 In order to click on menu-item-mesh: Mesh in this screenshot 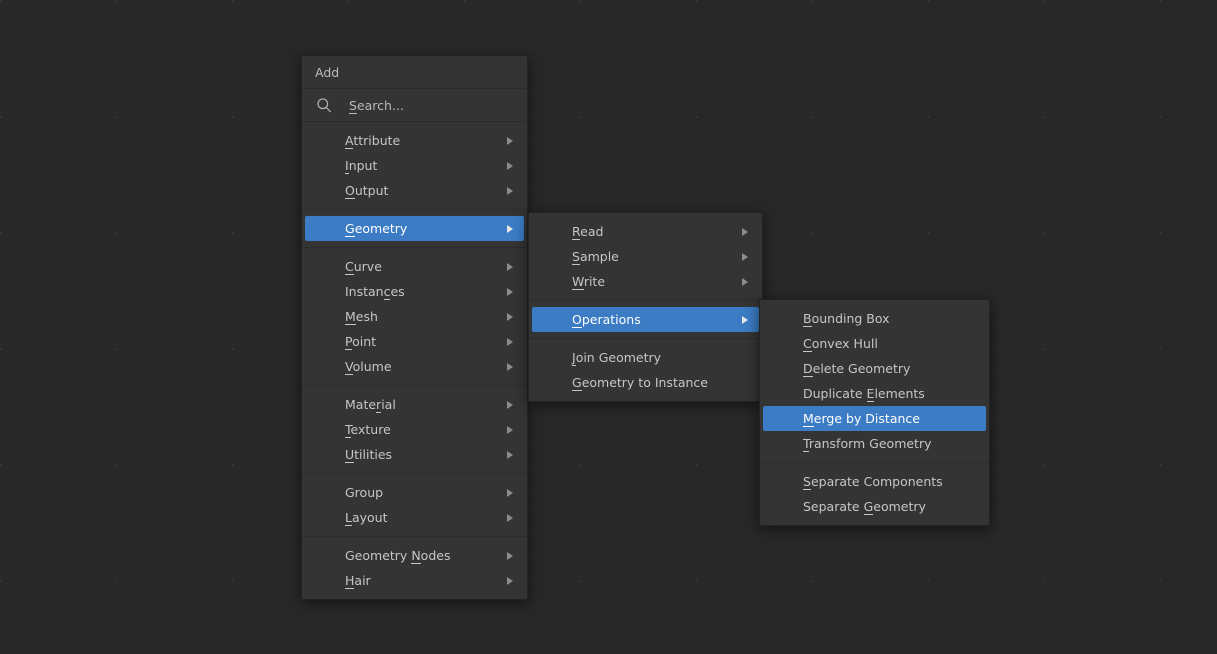, I will do `click(414, 316)`.